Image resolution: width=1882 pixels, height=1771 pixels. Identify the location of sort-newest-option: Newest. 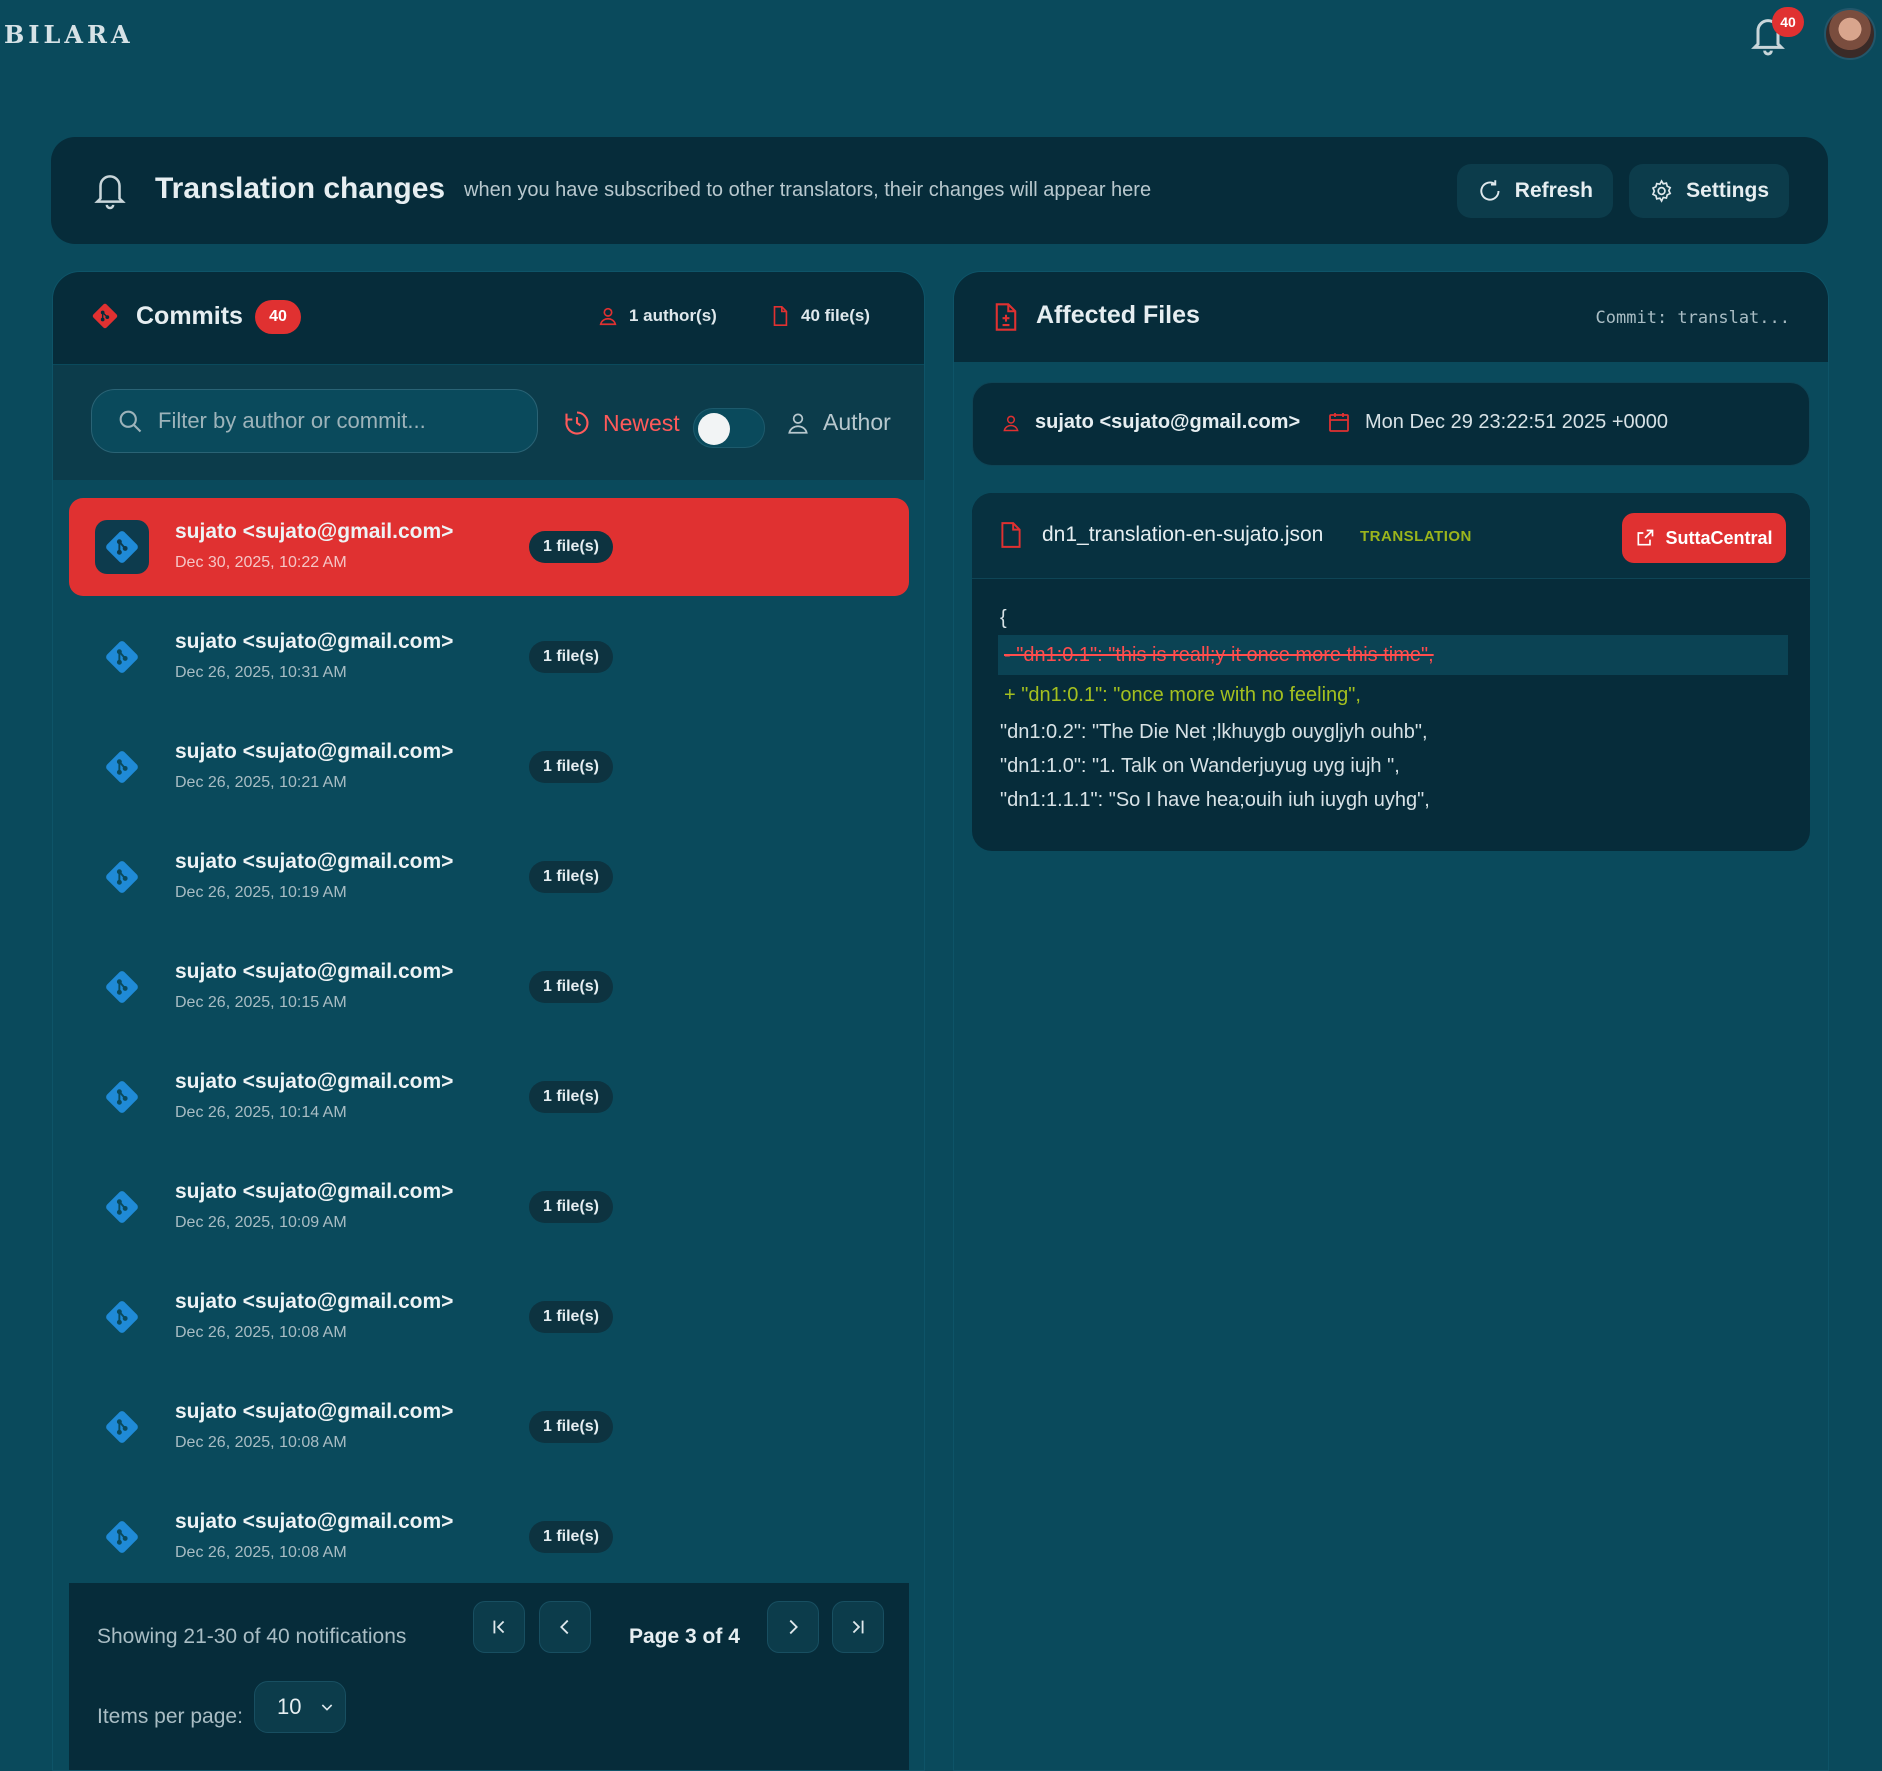
(621, 423).